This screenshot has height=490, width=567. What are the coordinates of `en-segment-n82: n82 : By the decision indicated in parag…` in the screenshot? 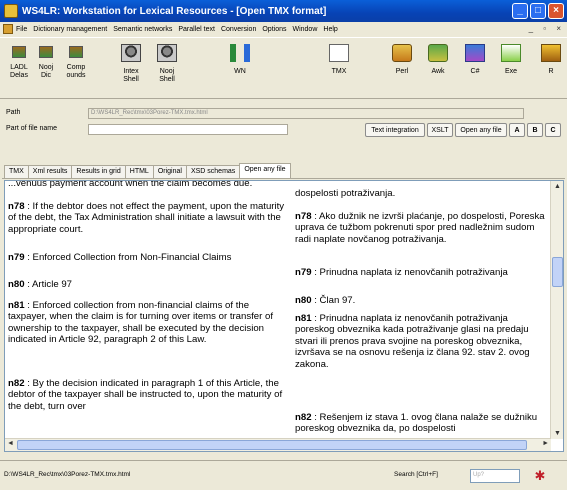 It's located at (145, 395).